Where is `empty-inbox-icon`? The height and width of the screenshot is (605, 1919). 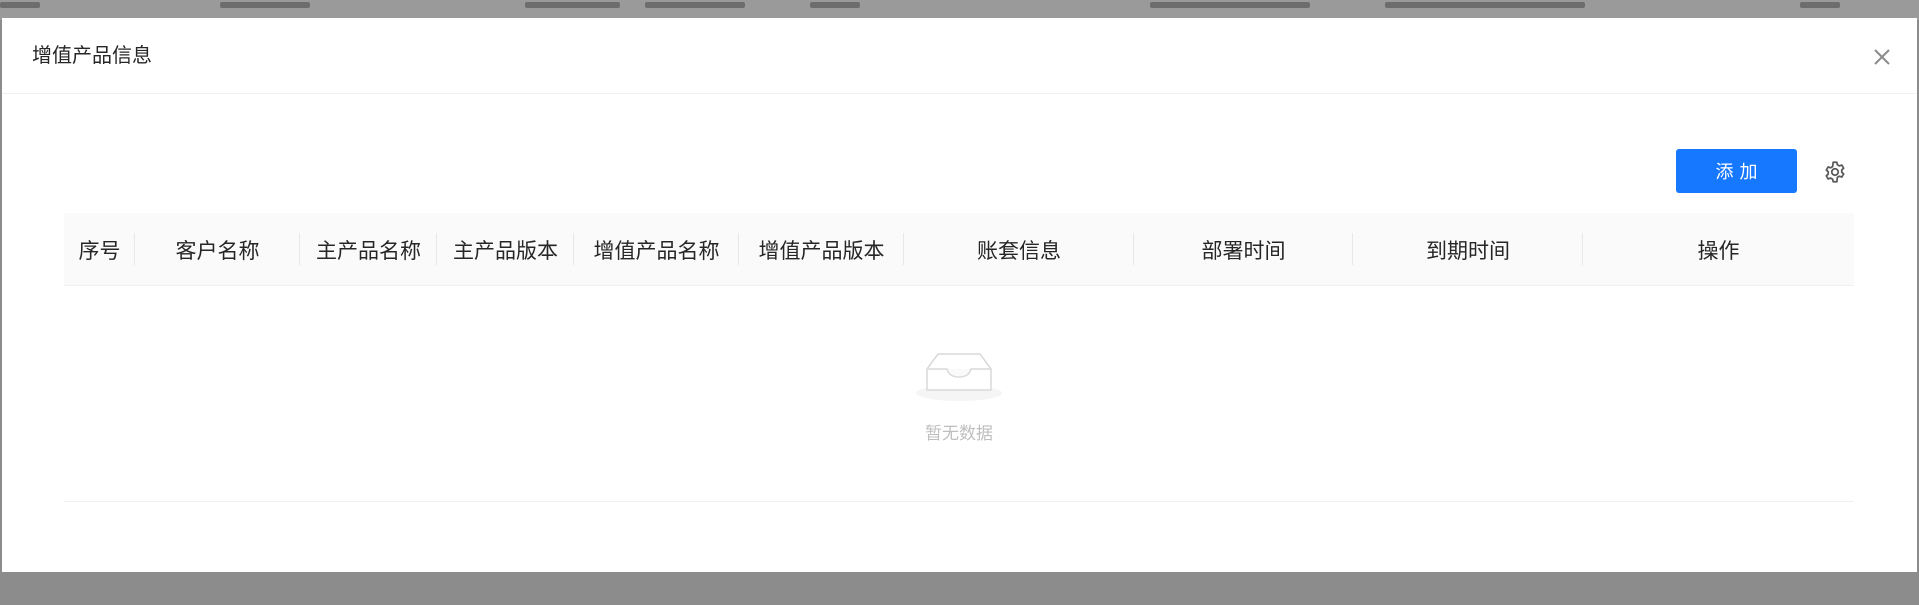
empty-inbox-icon is located at coordinates (959, 377).